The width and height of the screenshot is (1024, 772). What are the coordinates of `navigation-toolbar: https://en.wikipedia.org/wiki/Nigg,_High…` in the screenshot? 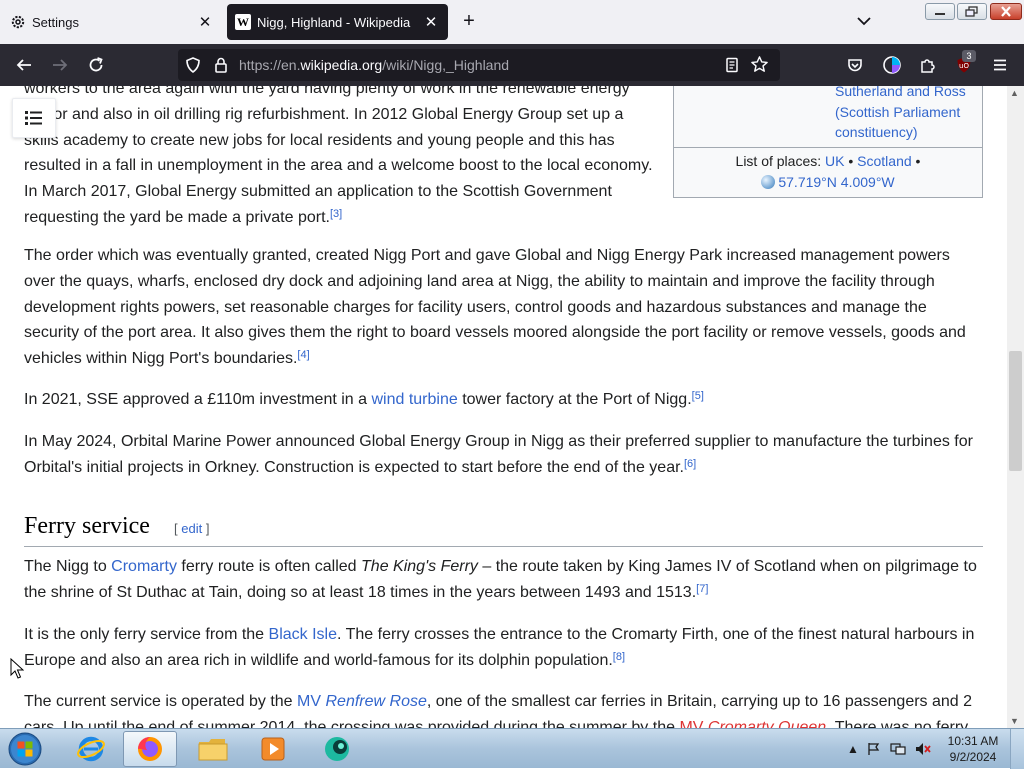 It's located at (512, 65).